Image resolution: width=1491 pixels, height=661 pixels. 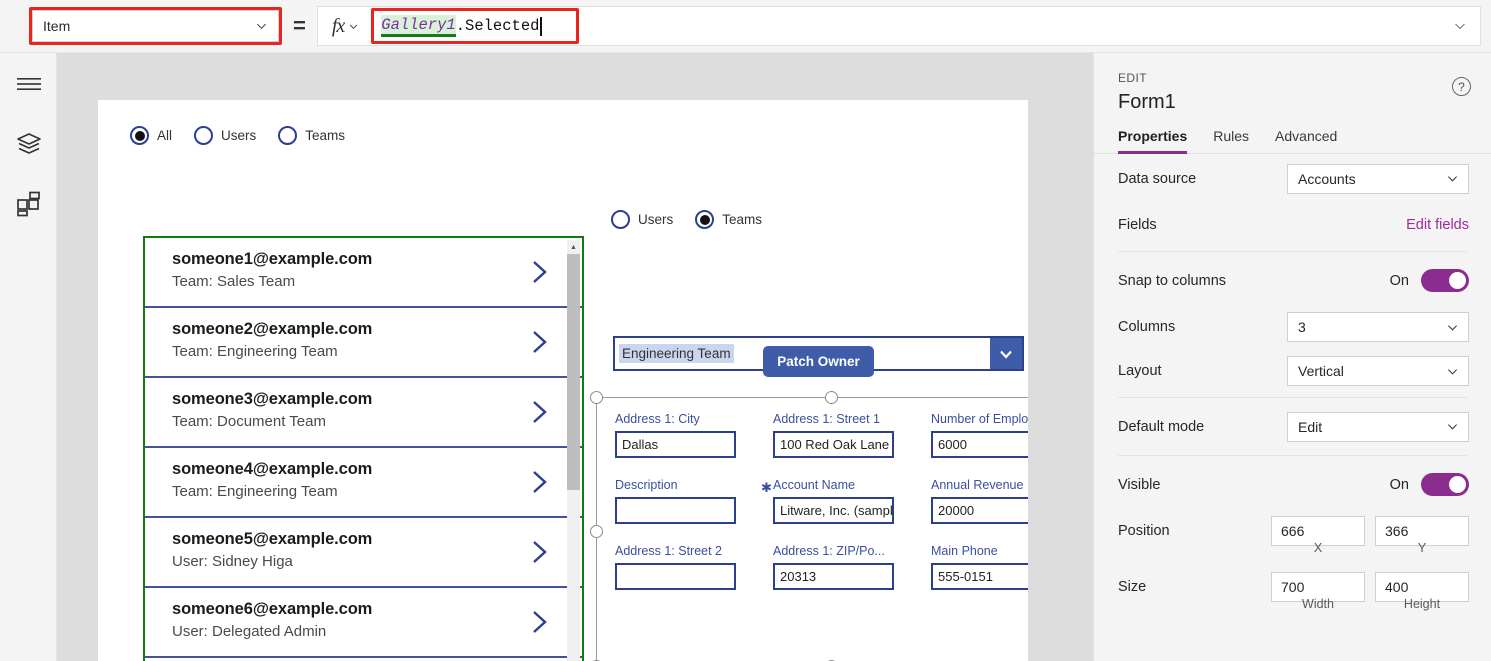 What do you see at coordinates (1445, 484) in the screenshot?
I see `visible-toggle` at bounding box center [1445, 484].